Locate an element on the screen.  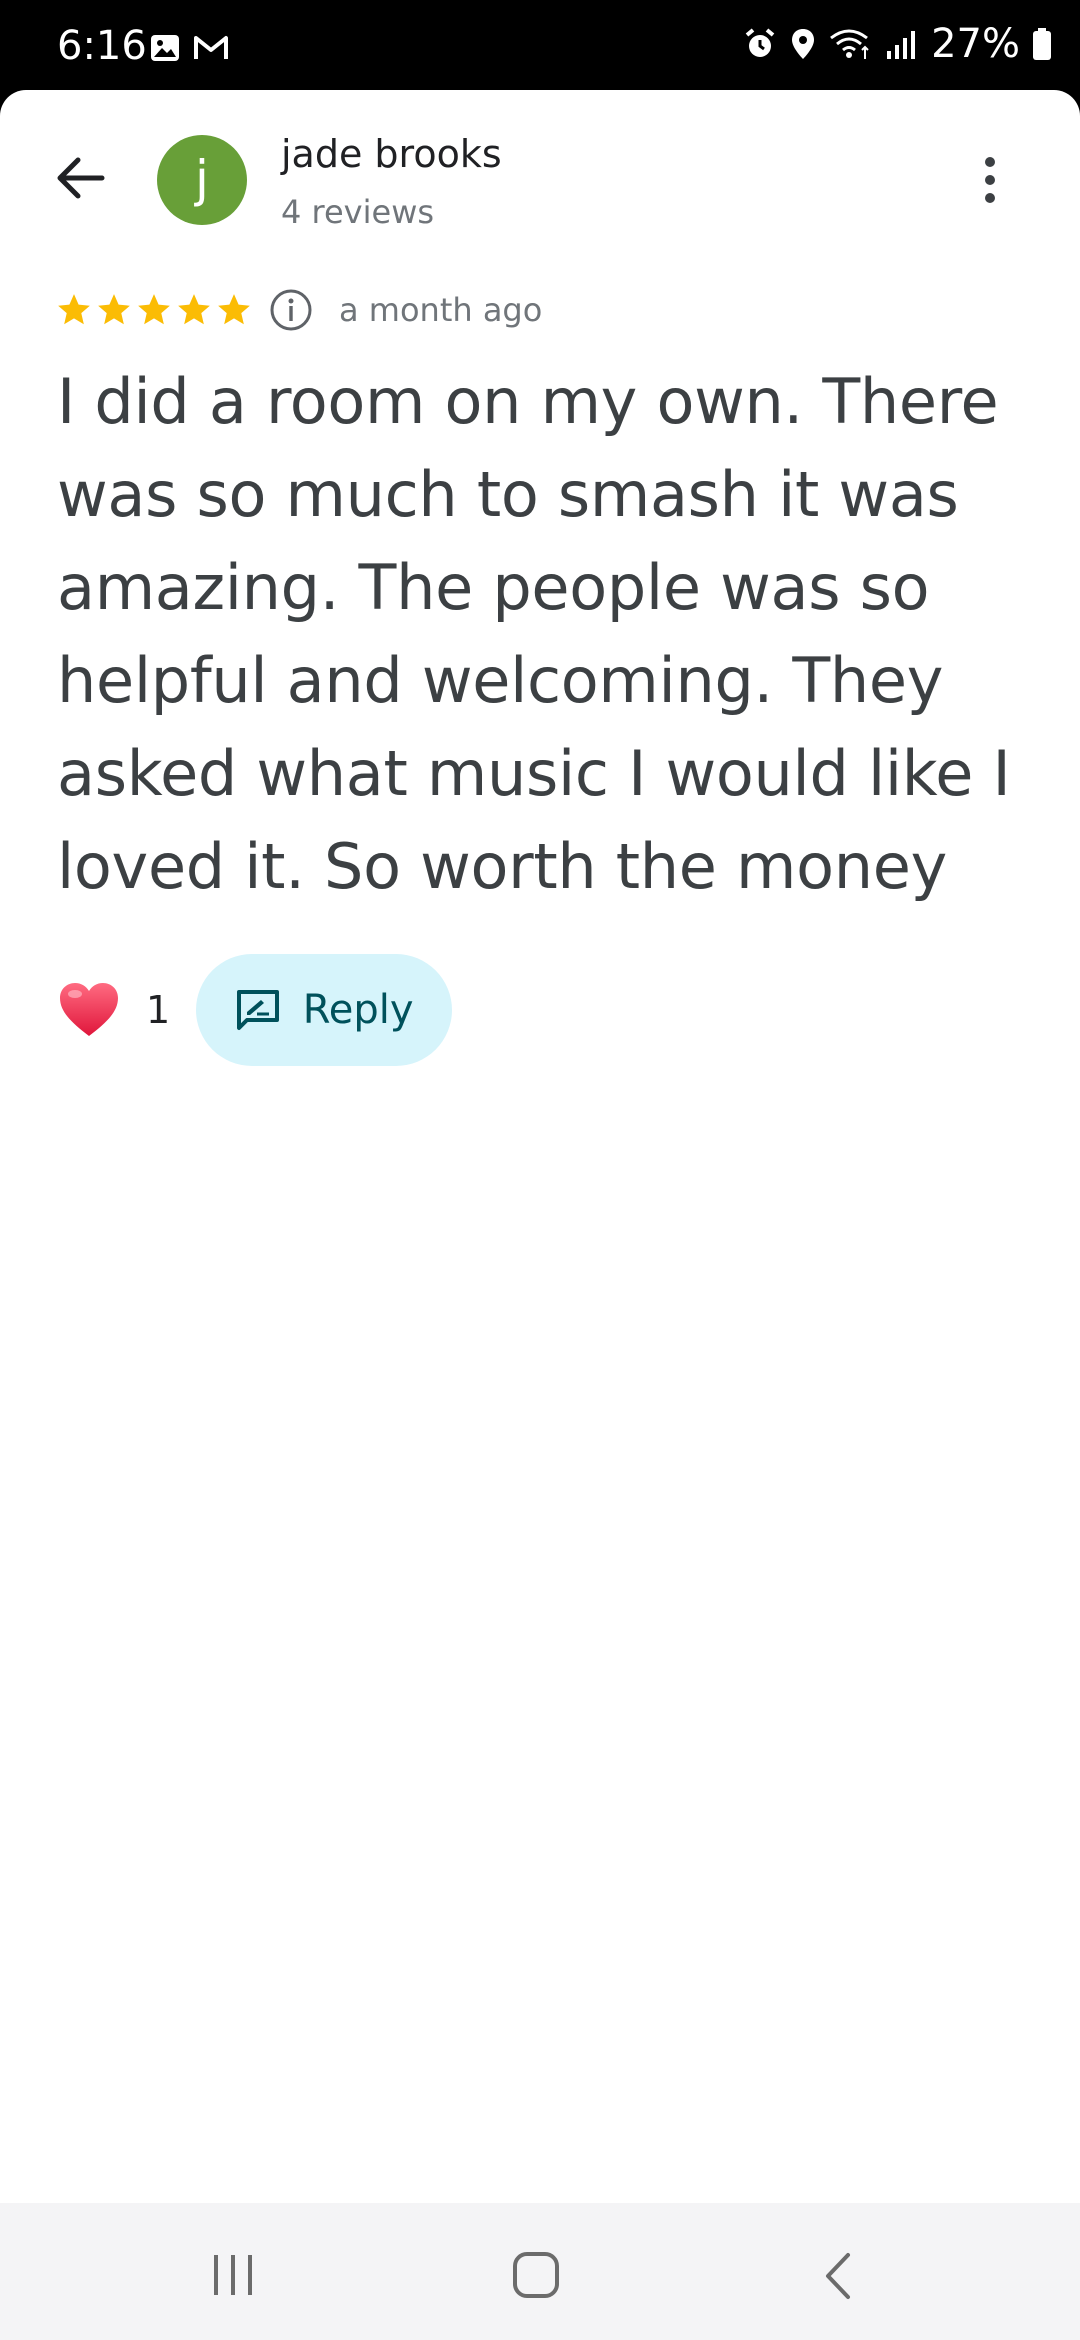
reaction-row: 1 Reply is located at coordinates (255, 1010).